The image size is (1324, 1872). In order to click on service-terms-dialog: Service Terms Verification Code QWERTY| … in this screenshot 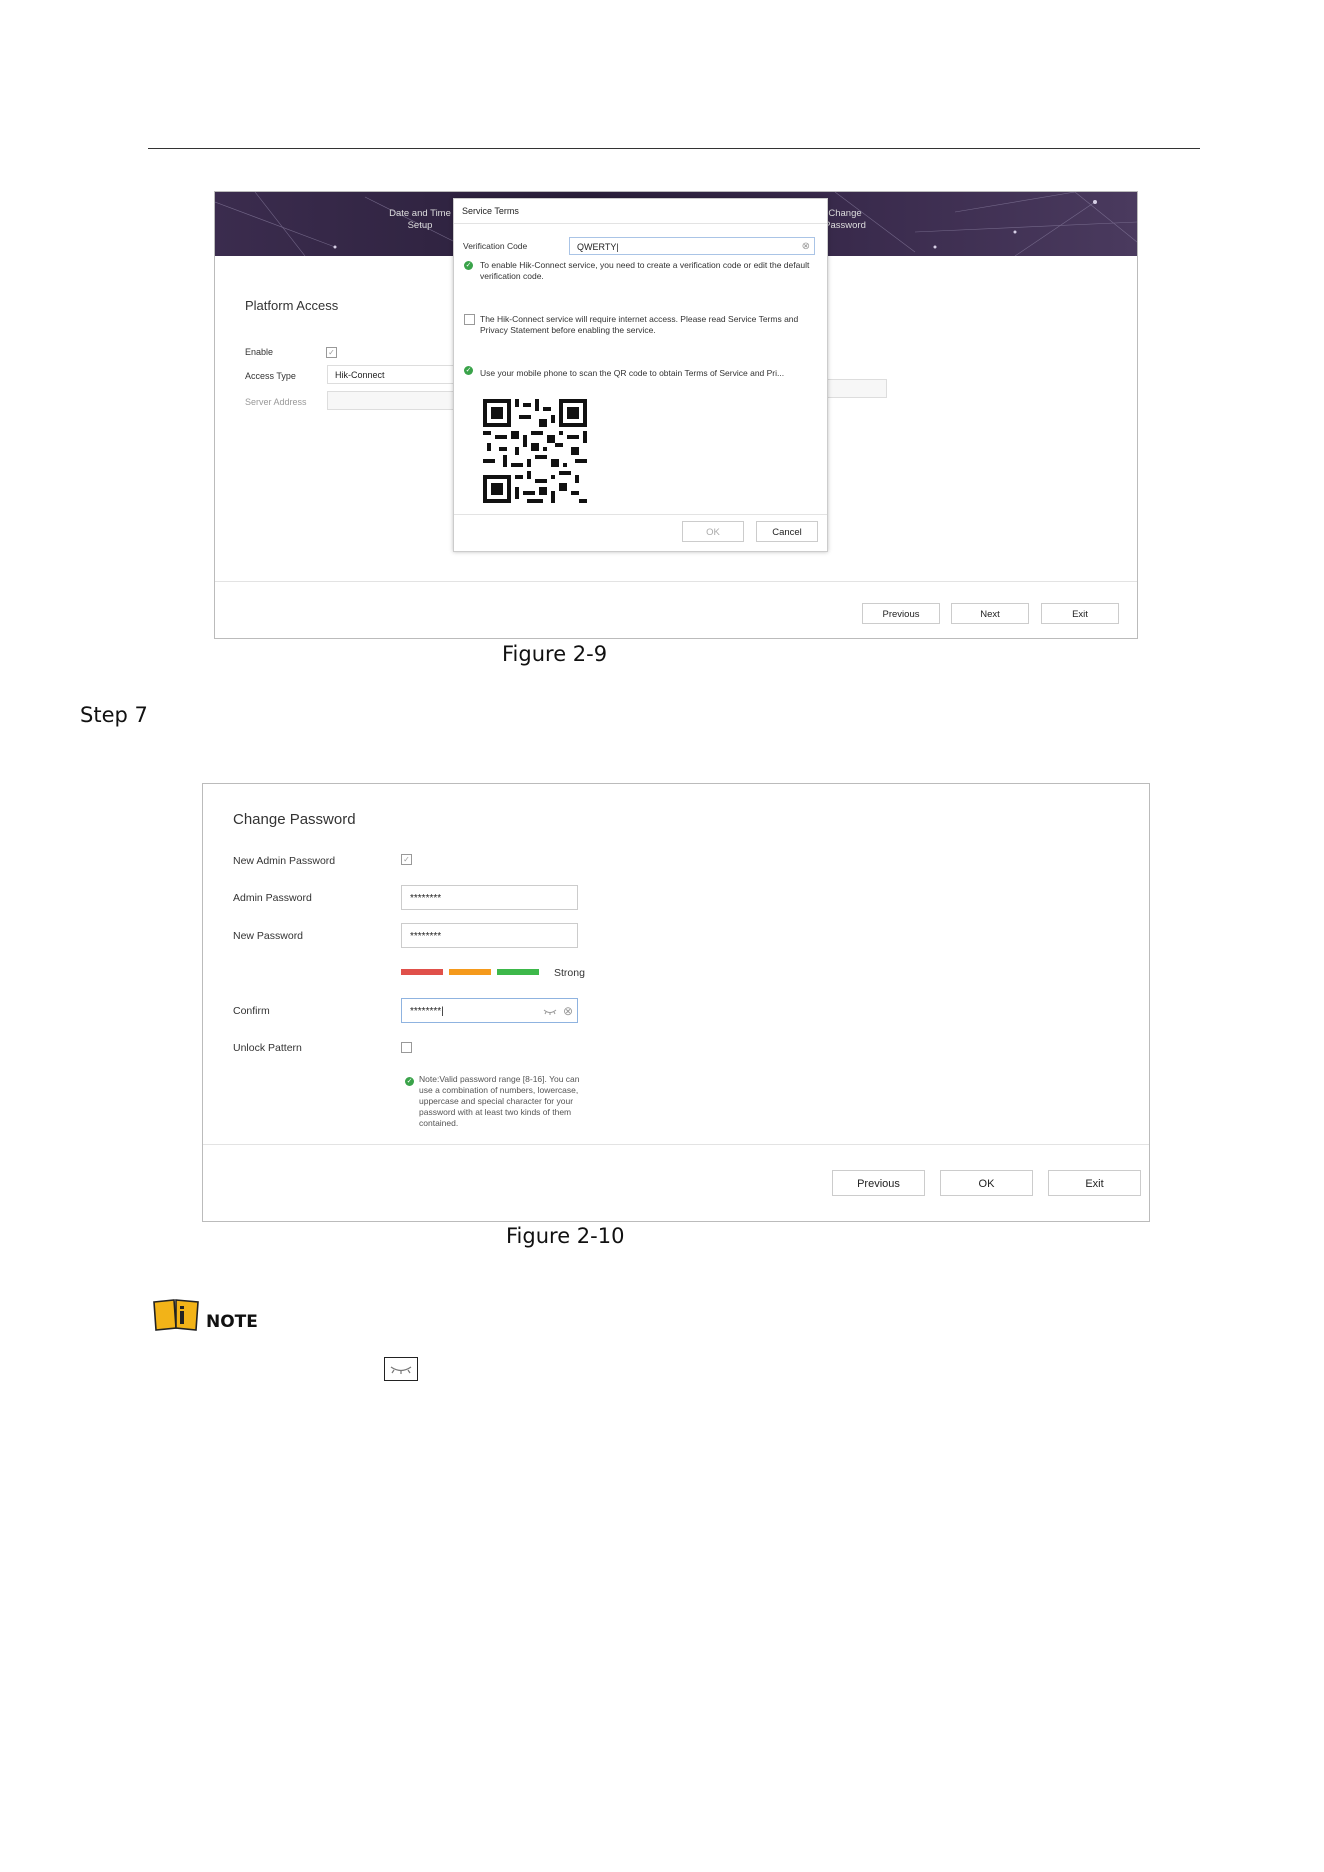, I will do `click(640, 375)`.